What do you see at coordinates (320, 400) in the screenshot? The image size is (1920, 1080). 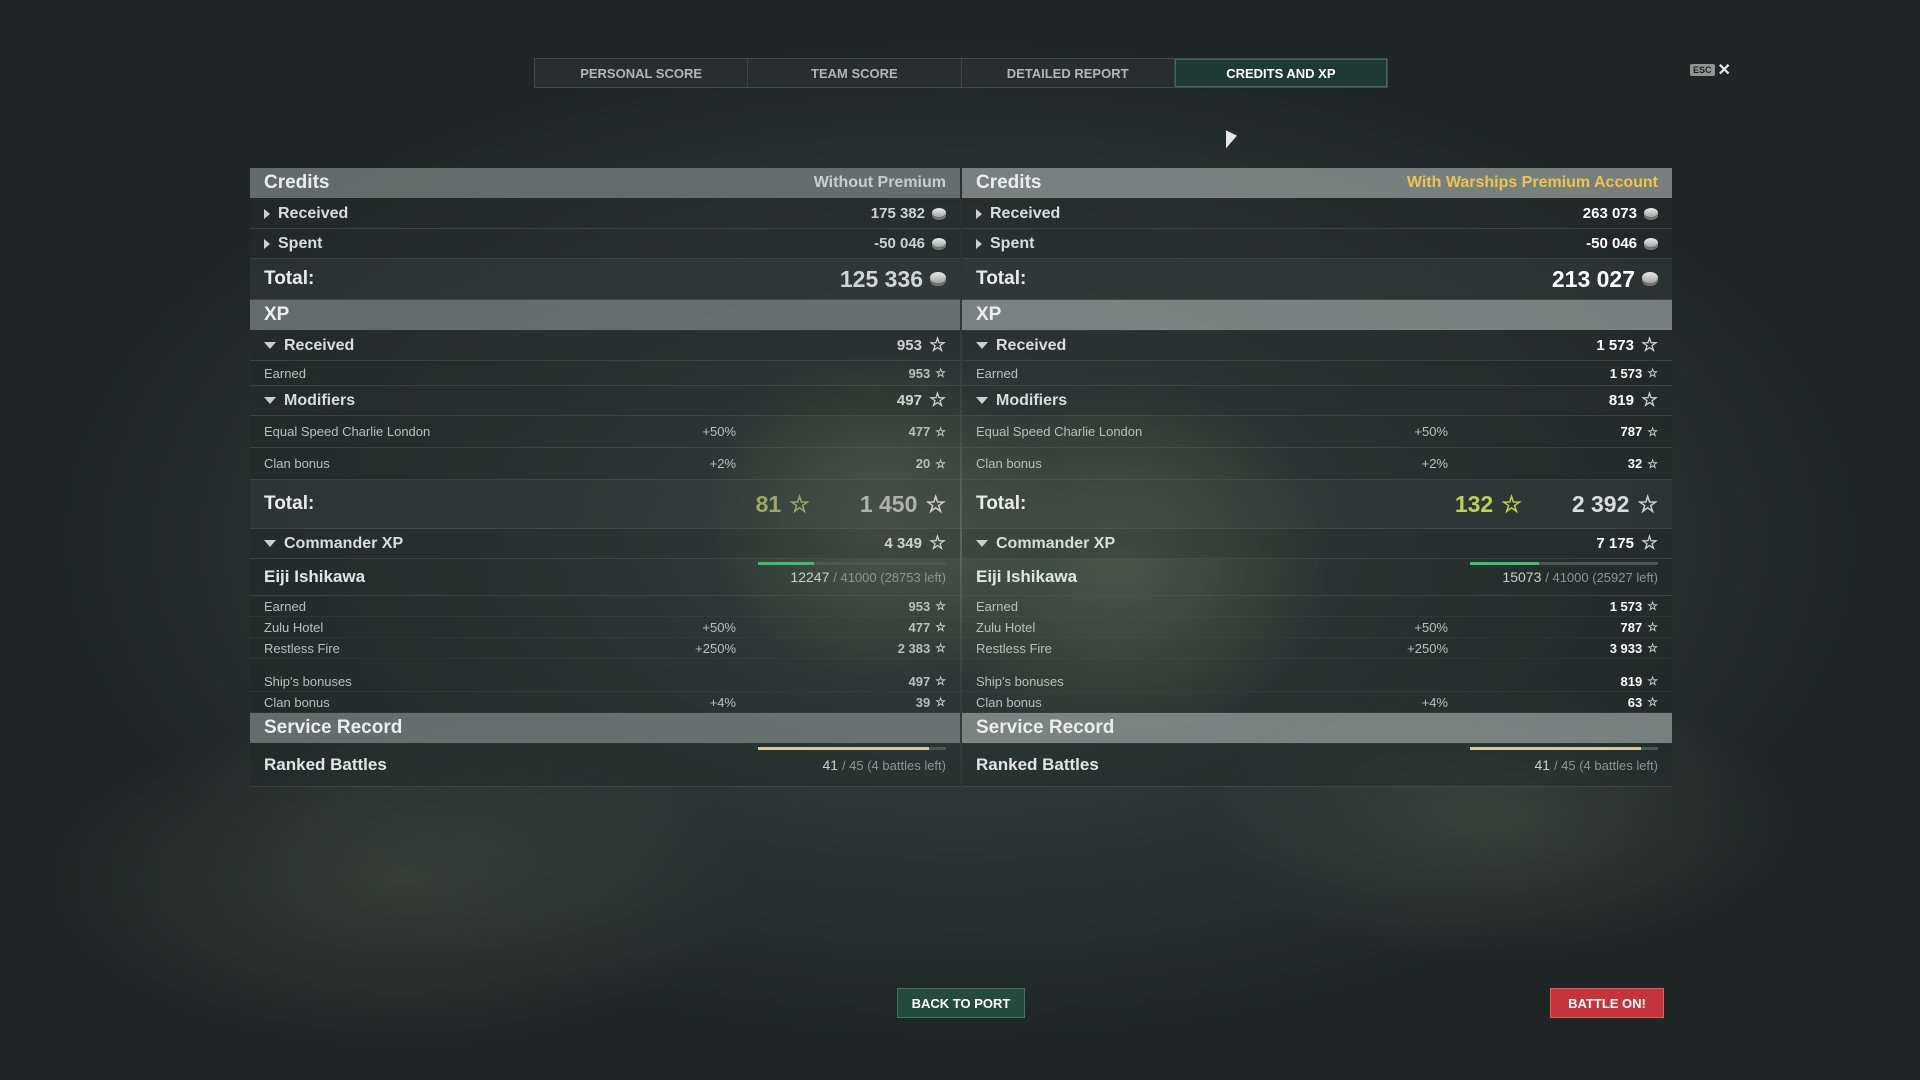 I see `xp-modifiers-label: Modifiers` at bounding box center [320, 400].